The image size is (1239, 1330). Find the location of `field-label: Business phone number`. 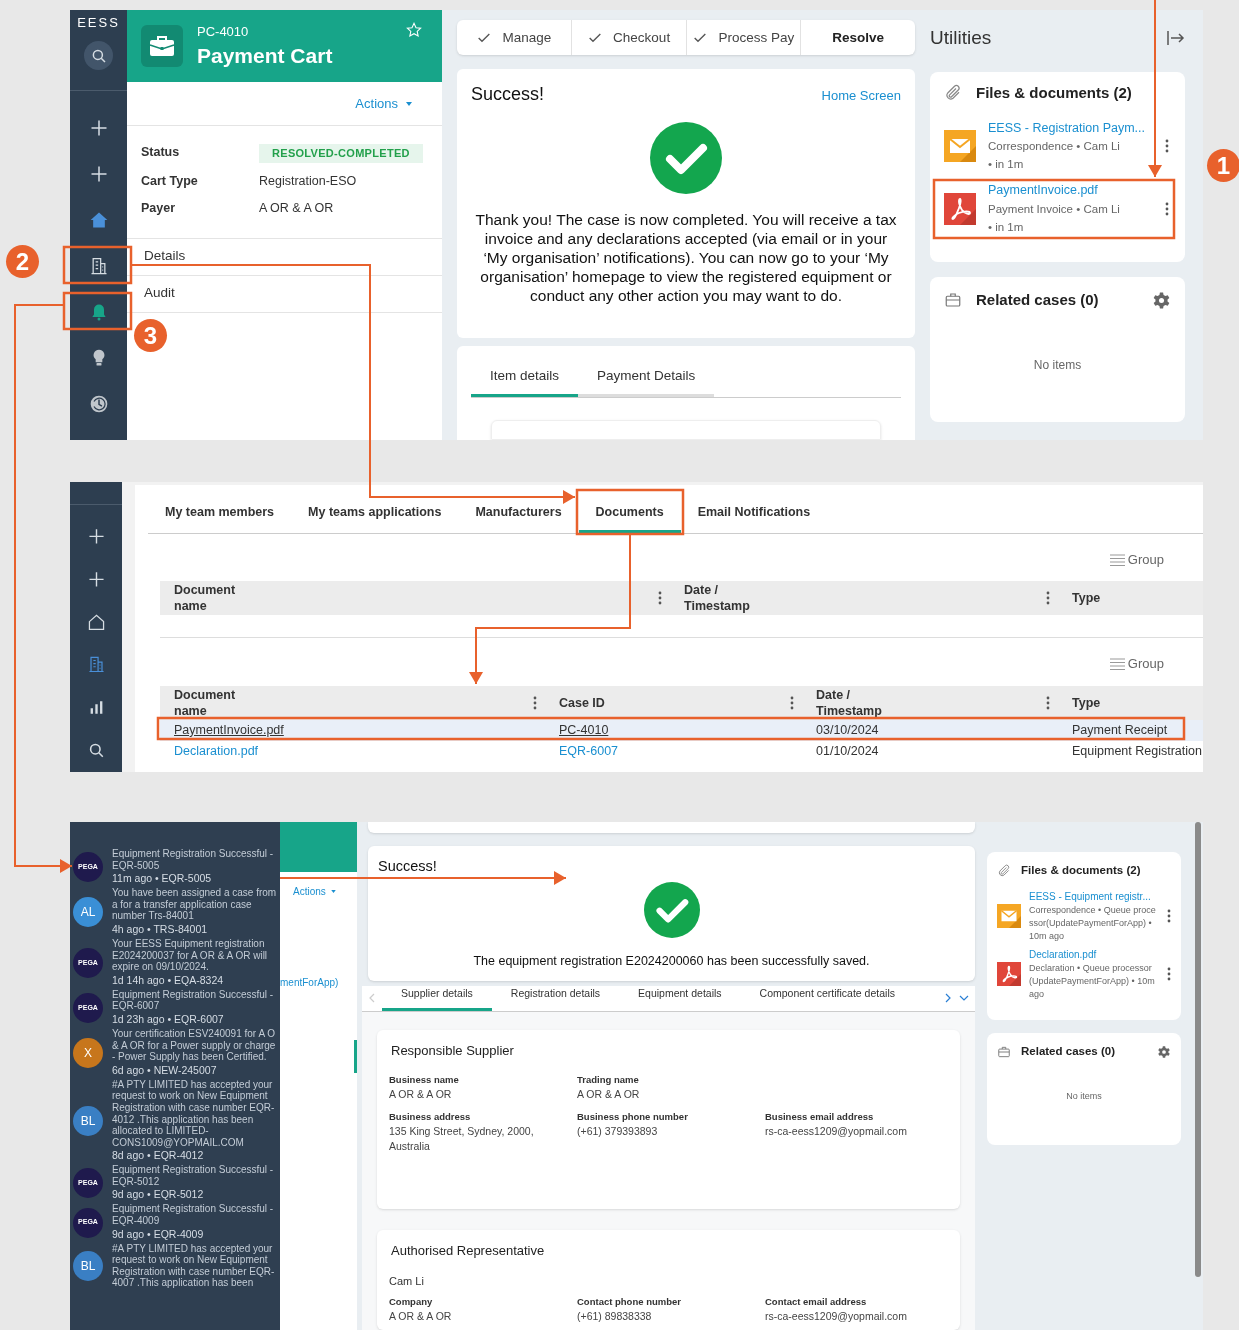

field-label: Business phone number is located at coordinates (633, 1116).